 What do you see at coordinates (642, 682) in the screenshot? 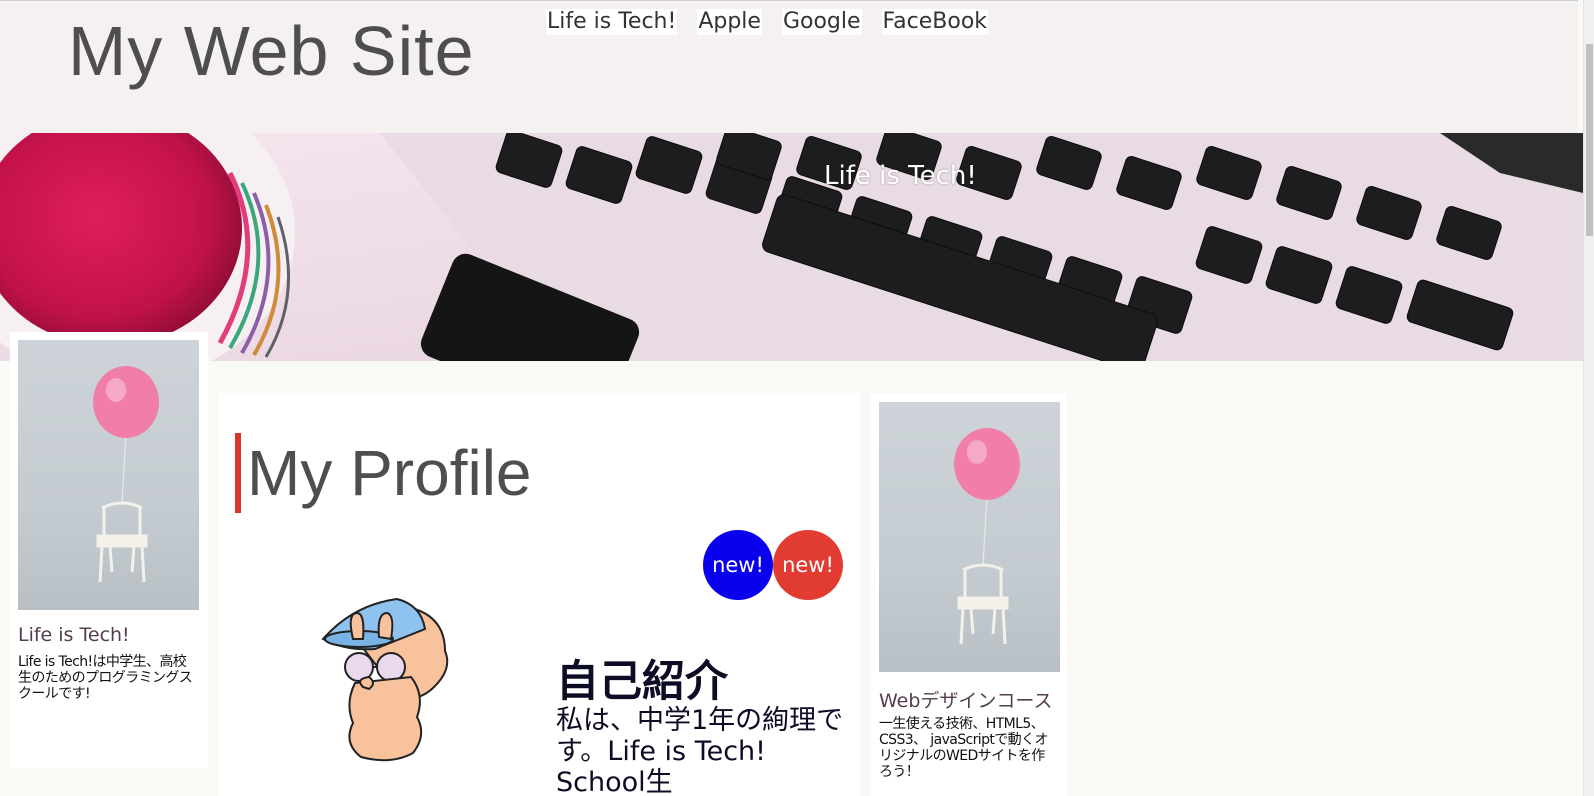
I see `intro-heading: 自己紹介` at bounding box center [642, 682].